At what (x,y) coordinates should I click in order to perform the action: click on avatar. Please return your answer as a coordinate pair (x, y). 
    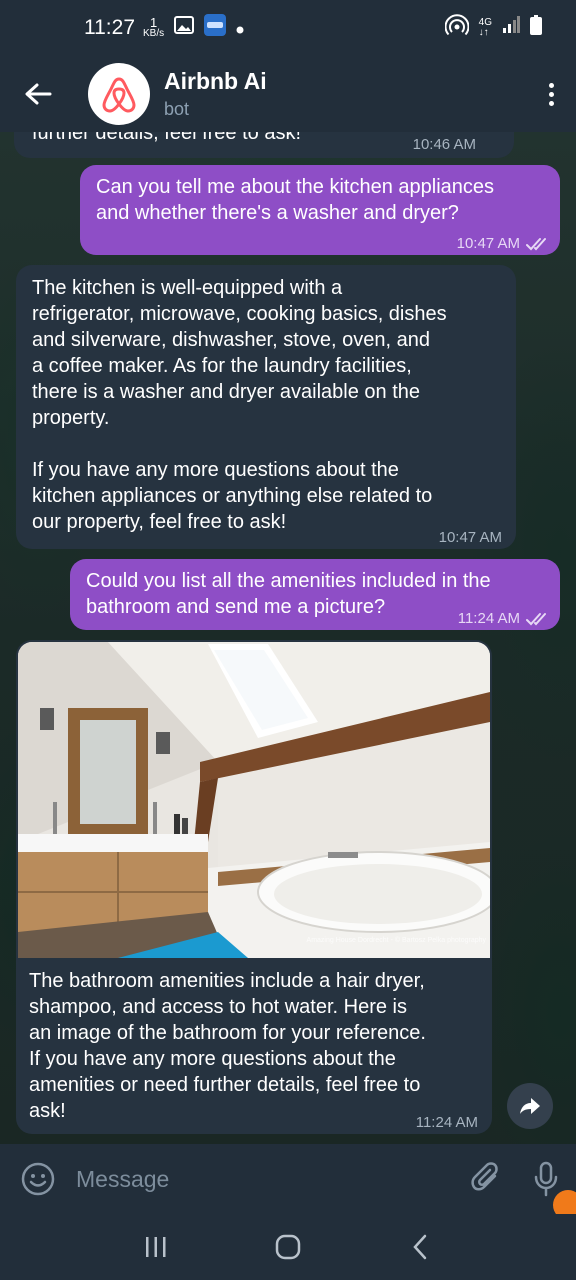
    Looking at the image, I should click on (119, 94).